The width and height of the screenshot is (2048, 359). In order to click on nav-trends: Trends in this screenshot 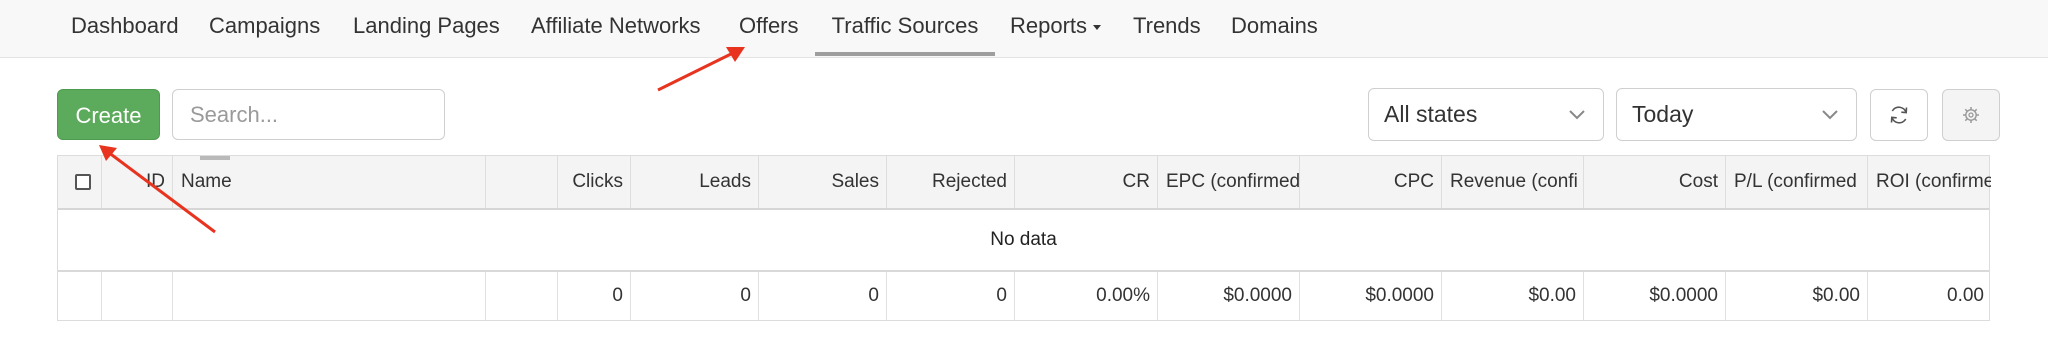, I will do `click(1167, 26)`.